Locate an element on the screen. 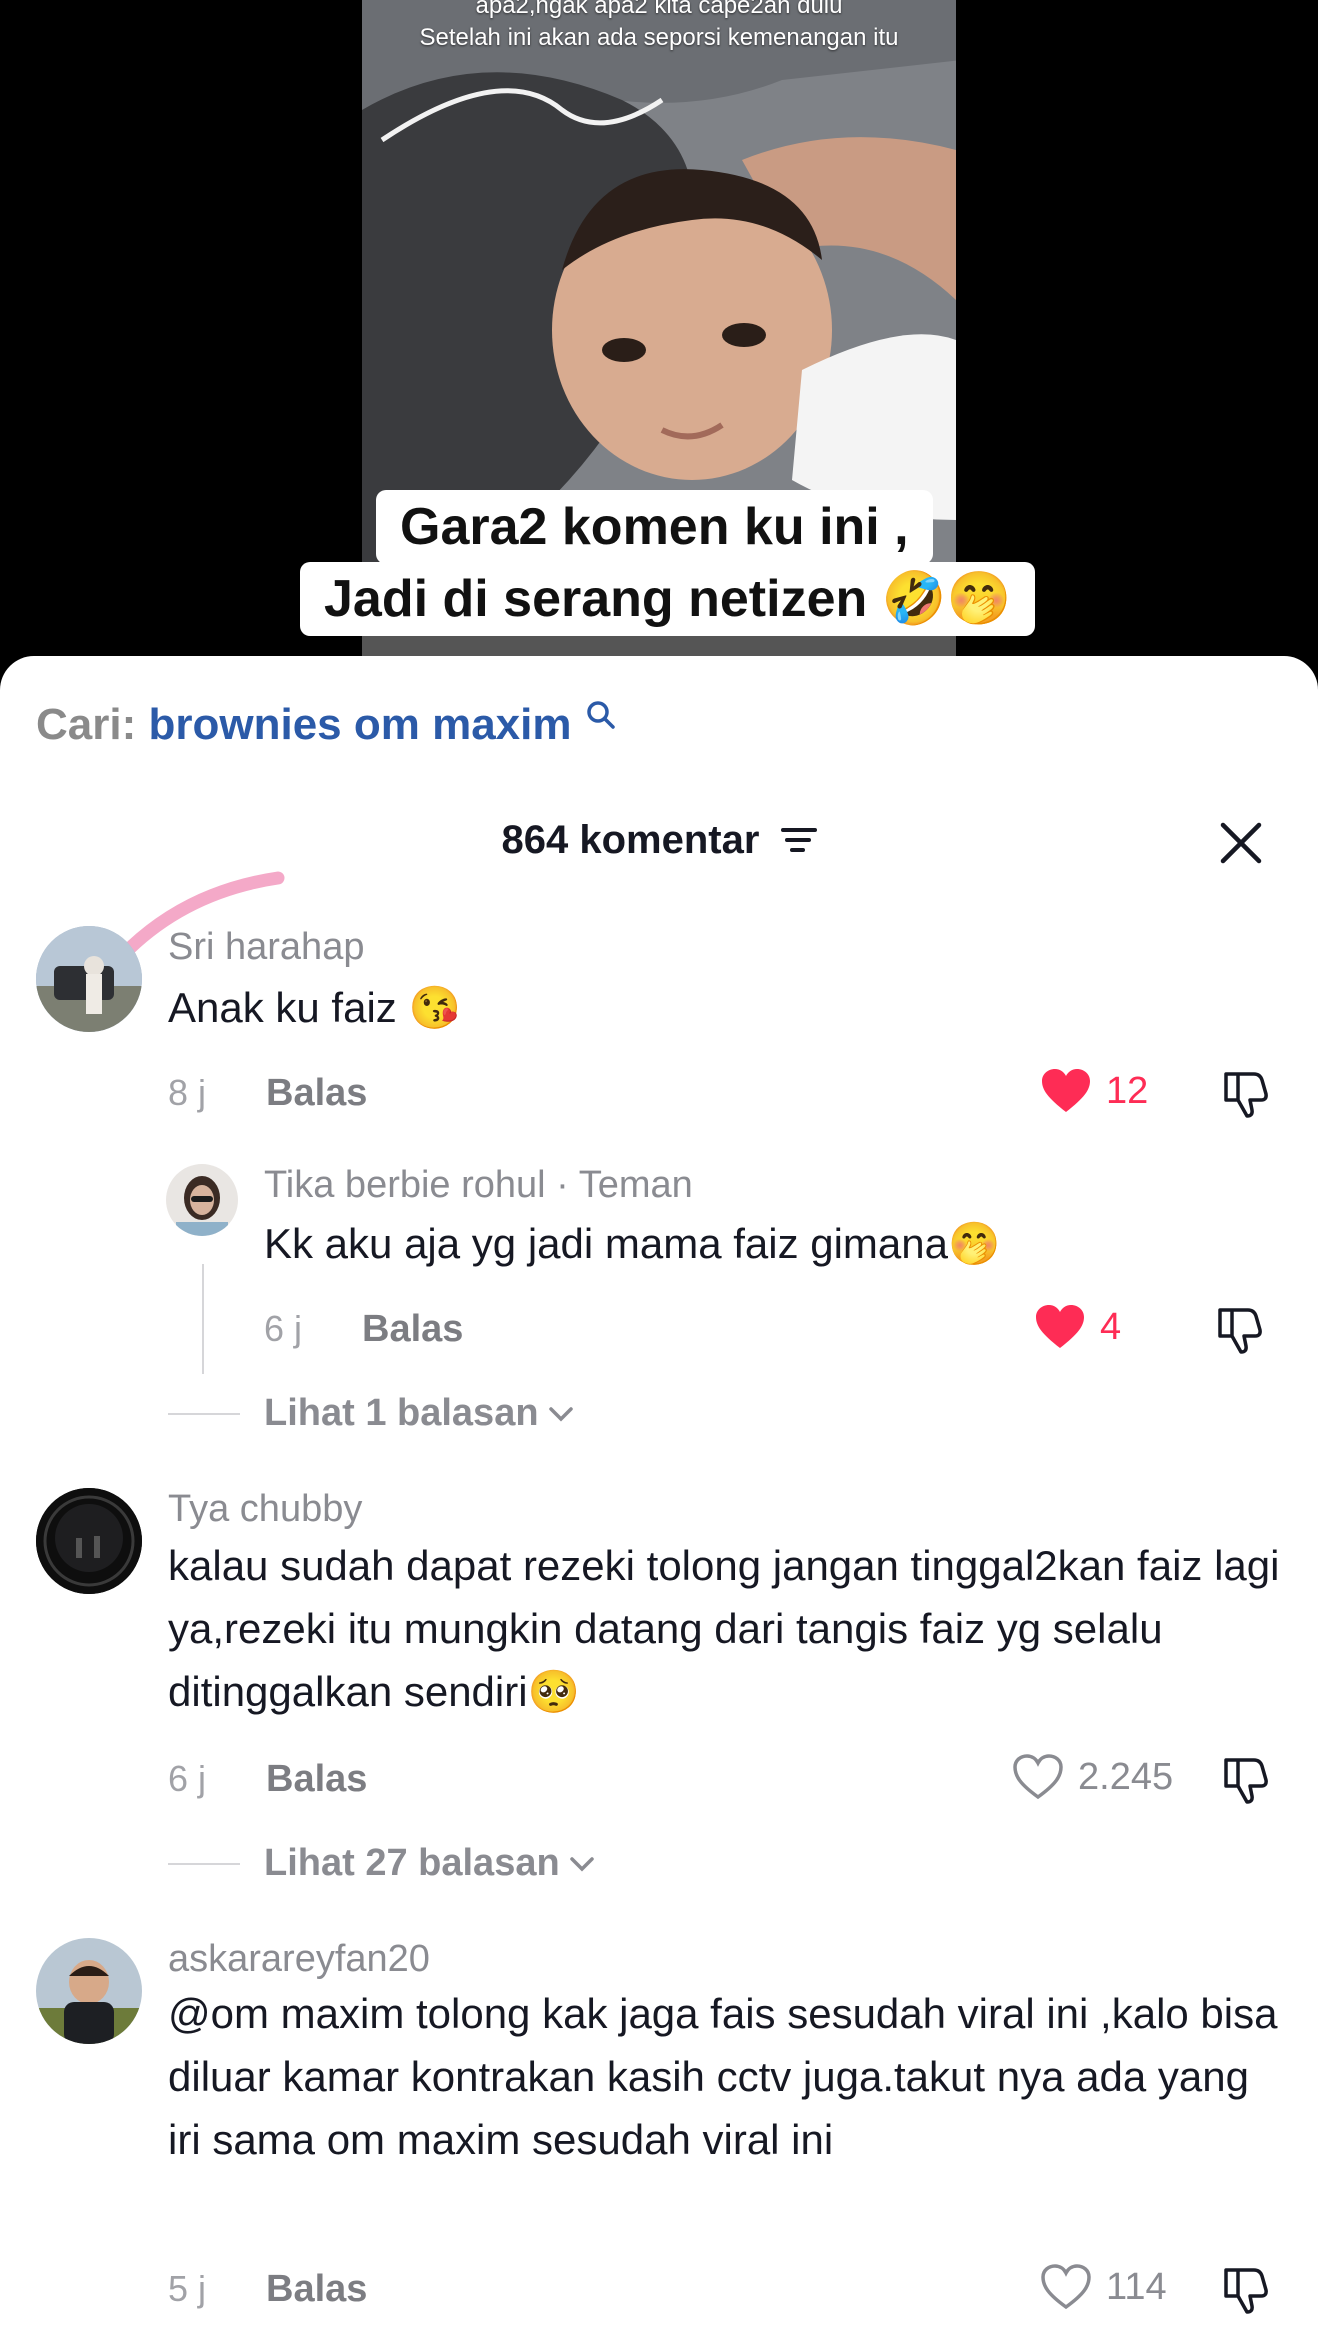 Image resolution: width=1318 pixels, height=2346 pixels. comment-time: 6 j is located at coordinates (187, 1778).